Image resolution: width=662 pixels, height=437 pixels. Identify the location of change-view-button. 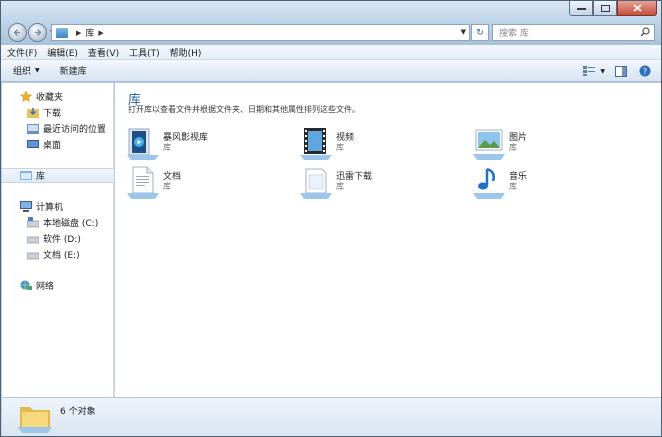
(589, 71).